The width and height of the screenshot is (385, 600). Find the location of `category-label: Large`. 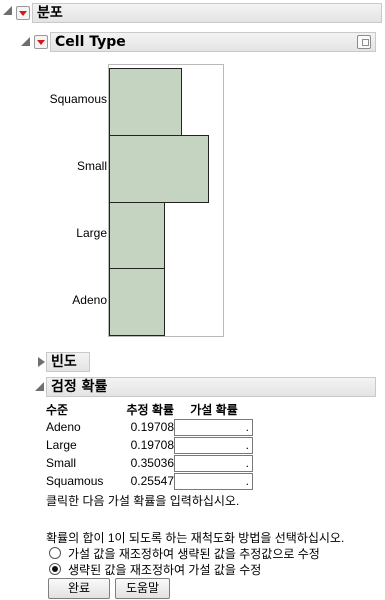

category-label: Large is located at coordinates (91, 232).